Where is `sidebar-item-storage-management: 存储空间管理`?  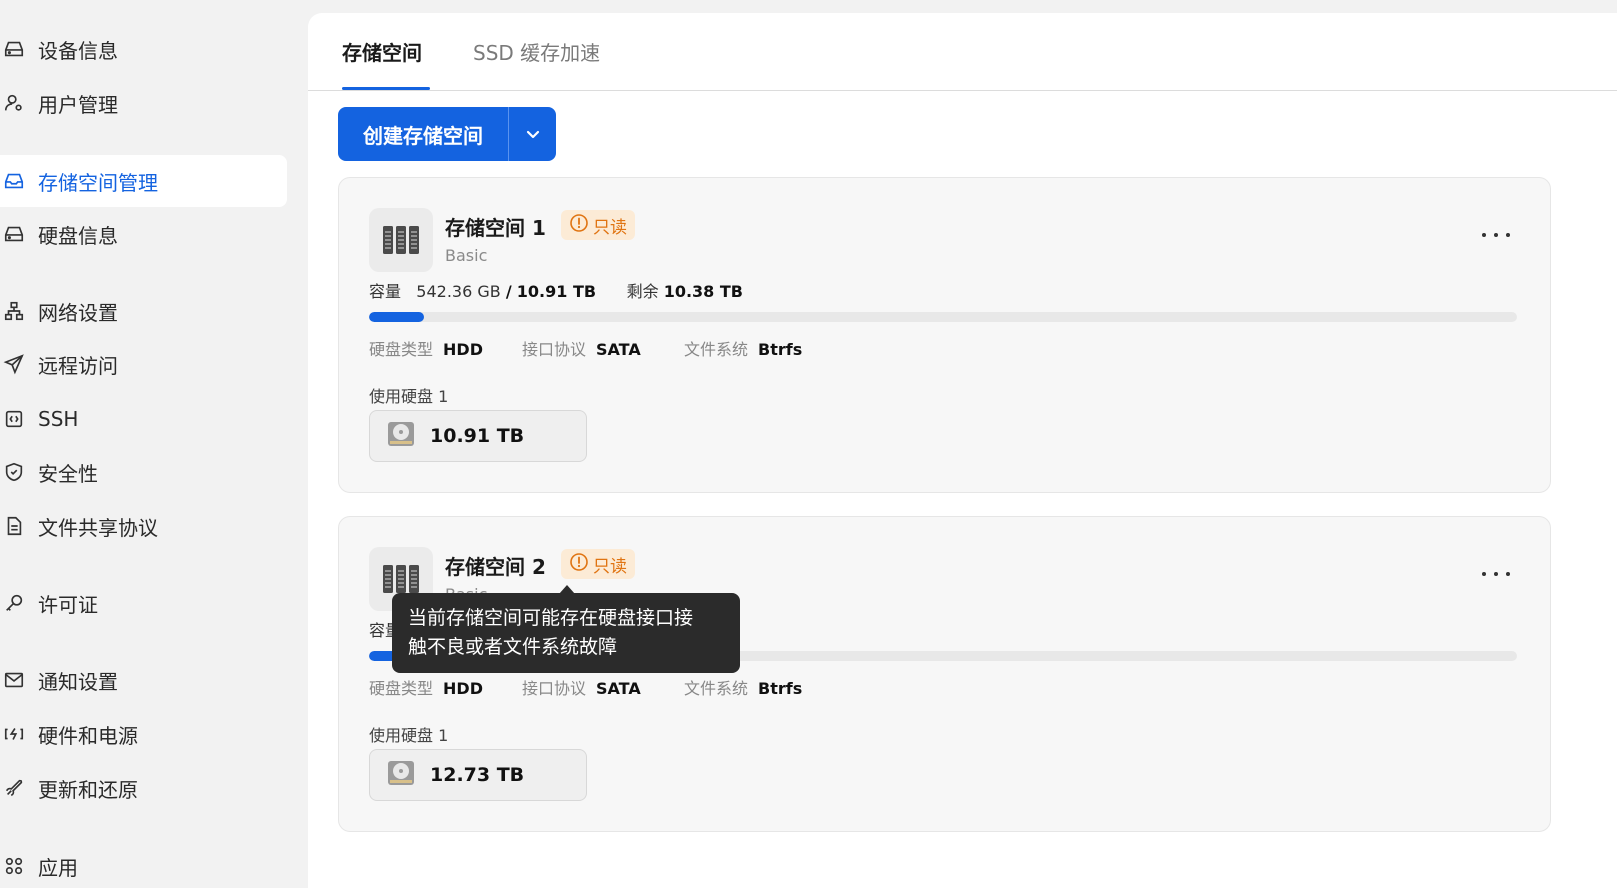 sidebar-item-storage-management: 存储空间管理 is located at coordinates (143, 181).